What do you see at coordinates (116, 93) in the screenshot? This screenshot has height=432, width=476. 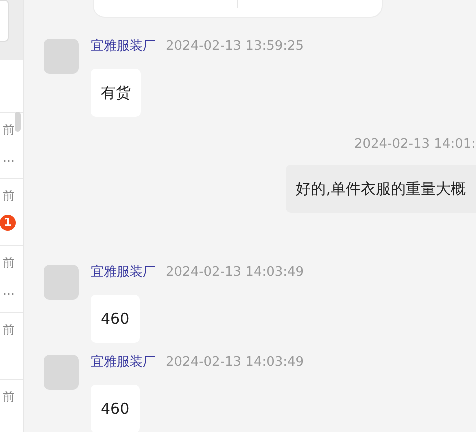 I see `message-bubble: 有货` at bounding box center [116, 93].